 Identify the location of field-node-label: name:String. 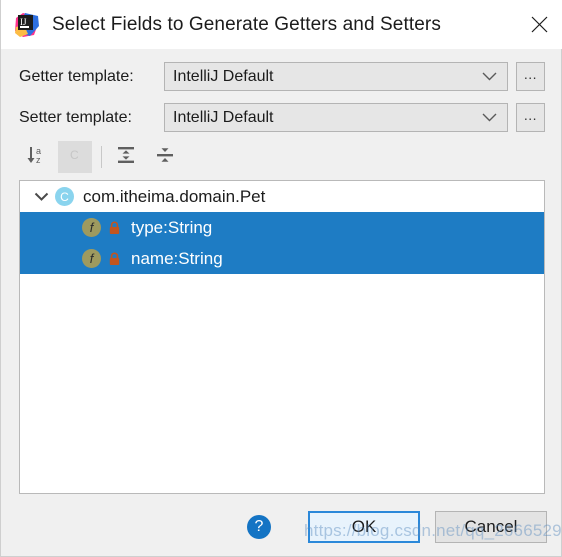
(177, 258).